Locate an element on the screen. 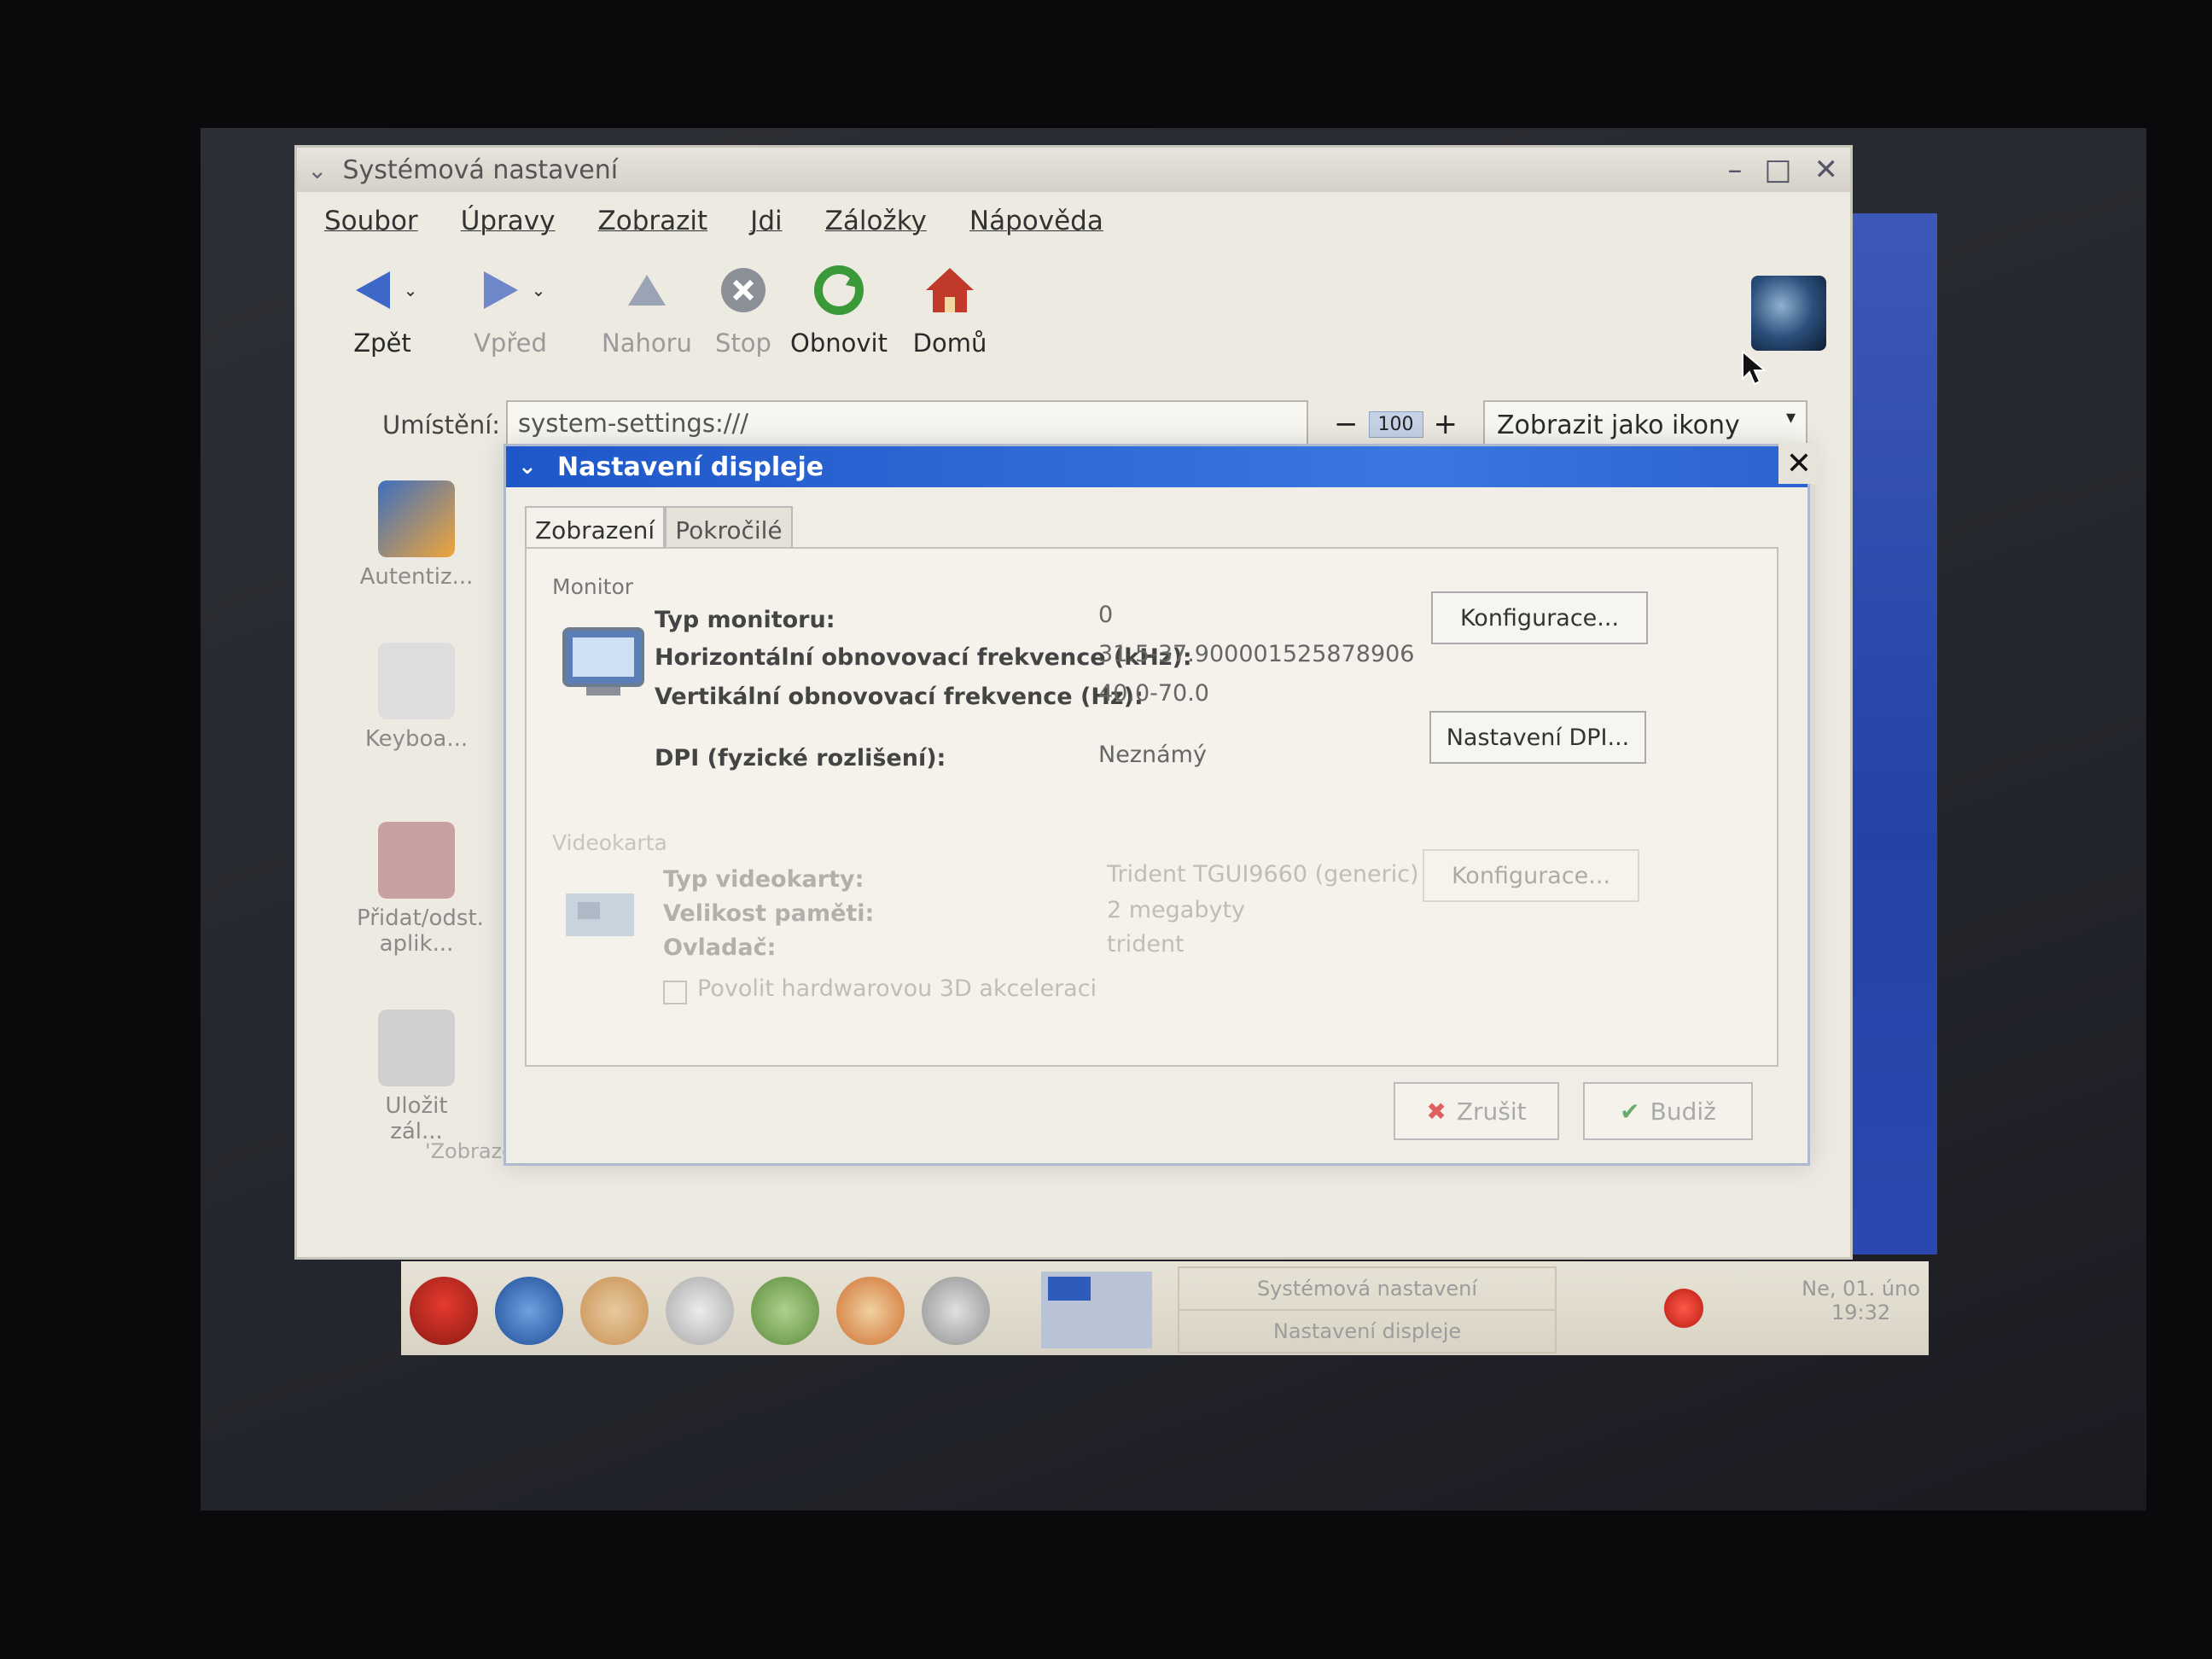 The image size is (2212, 1659). task-display-settings: Nastavení displeje is located at coordinates (1367, 1331).